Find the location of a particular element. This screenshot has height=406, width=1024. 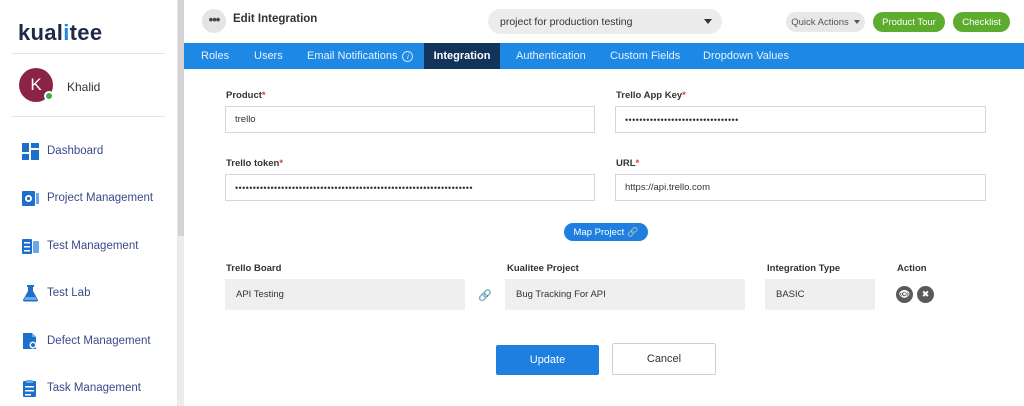

tab-email-notifications: Email Notifications i is located at coordinates (360, 56).